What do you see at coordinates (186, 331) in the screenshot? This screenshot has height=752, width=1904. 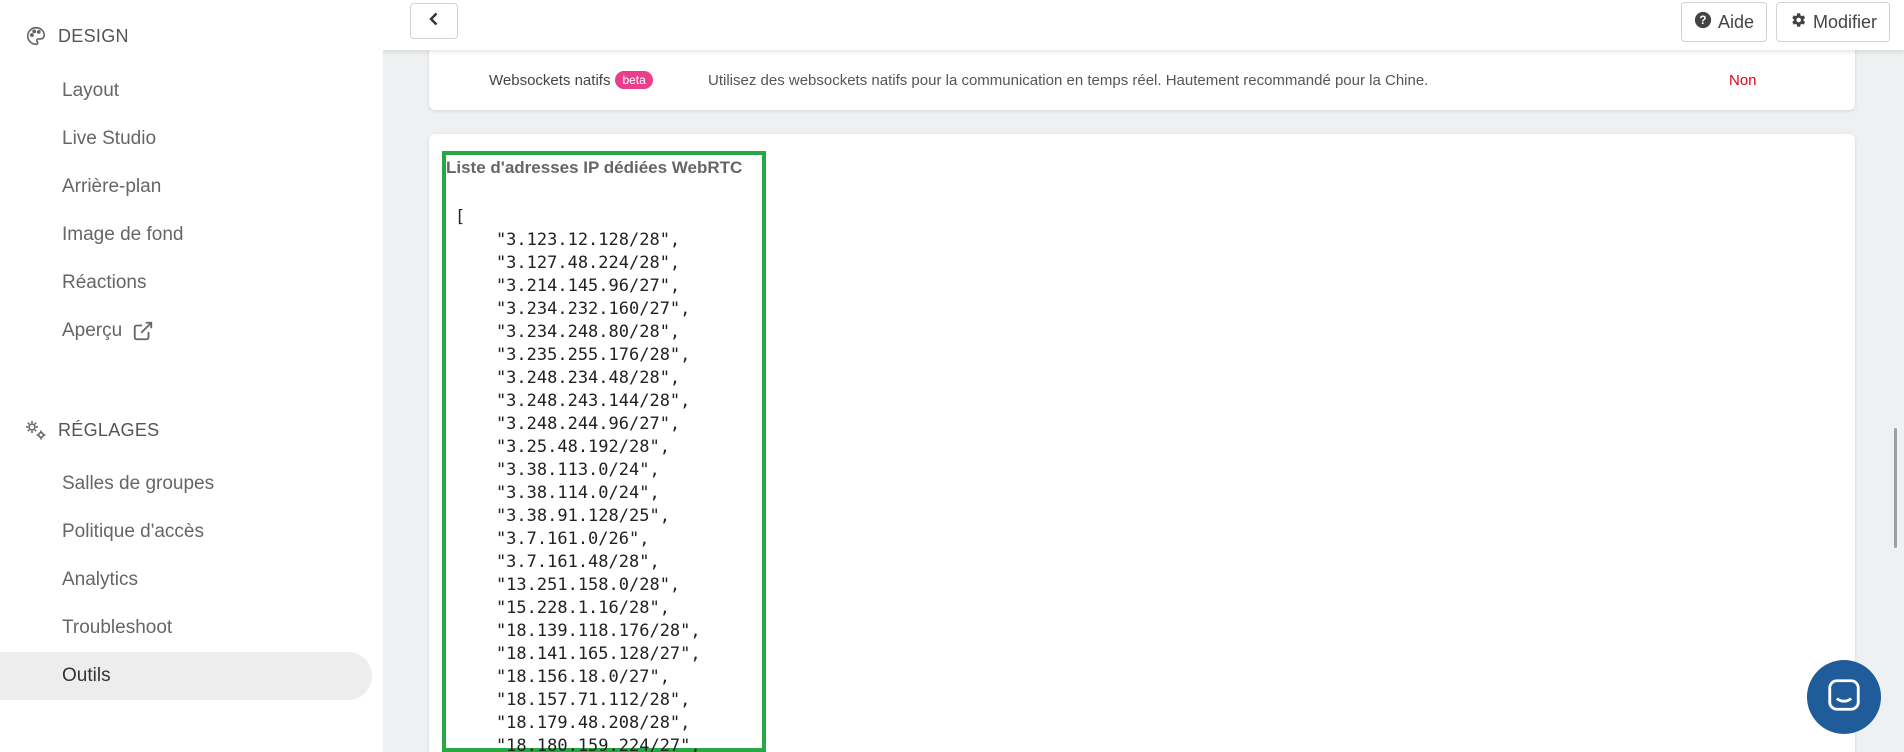 I see `sidebar-item-apercu: Aperçu` at bounding box center [186, 331].